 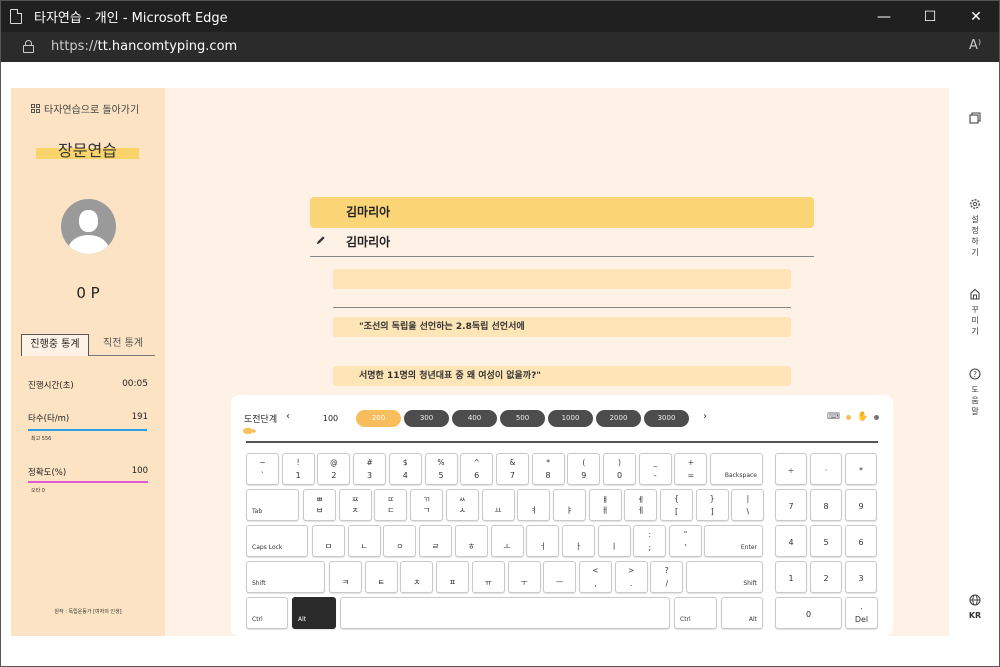 What do you see at coordinates (507, 541) in the screenshot?
I see `key-ㅗ: ㅗ` at bounding box center [507, 541].